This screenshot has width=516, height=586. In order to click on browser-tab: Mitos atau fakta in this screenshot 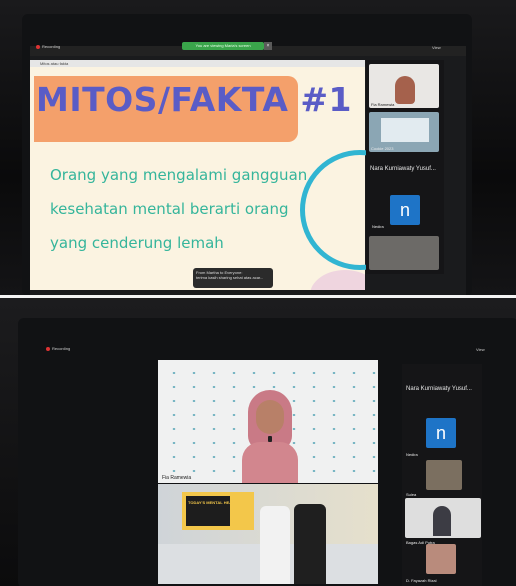, I will do `click(197, 63)`.